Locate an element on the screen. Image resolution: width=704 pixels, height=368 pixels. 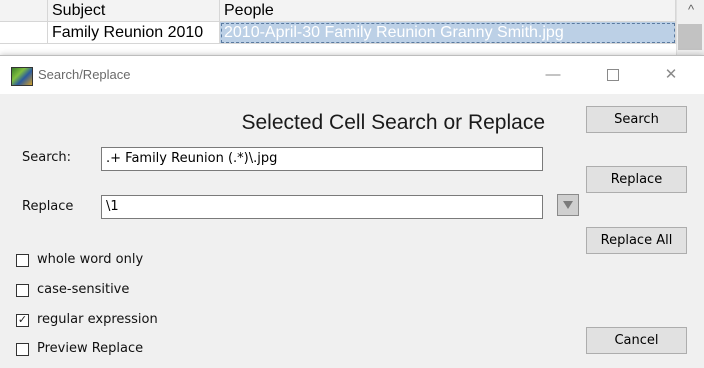
checkmark-icon: ✓ is located at coordinates (22, 320).